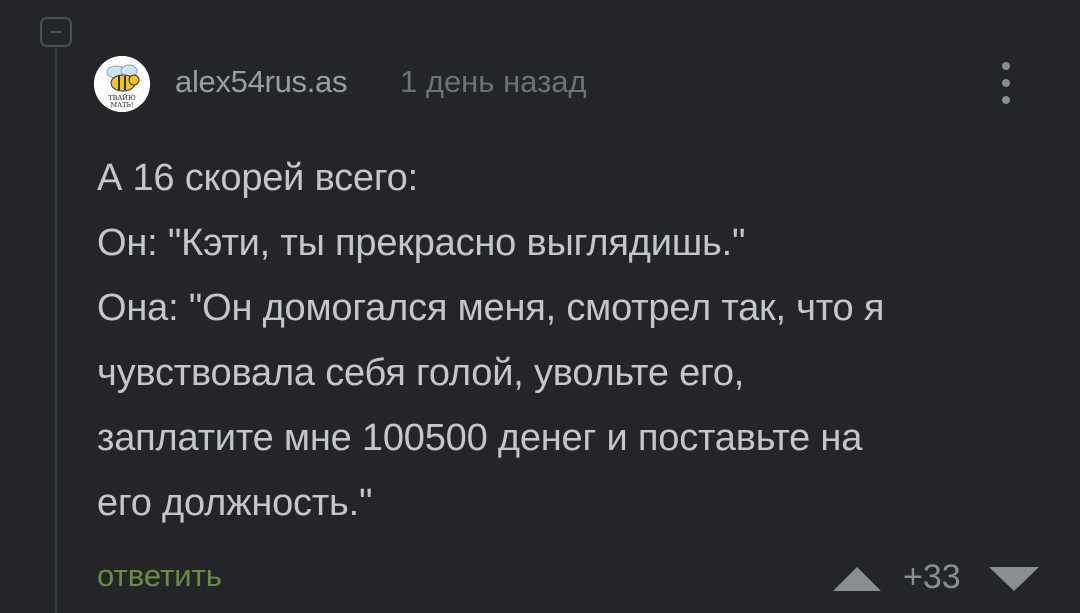 The image size is (1080, 613). I want to click on collapse-thread-icon, so click(56, 32).